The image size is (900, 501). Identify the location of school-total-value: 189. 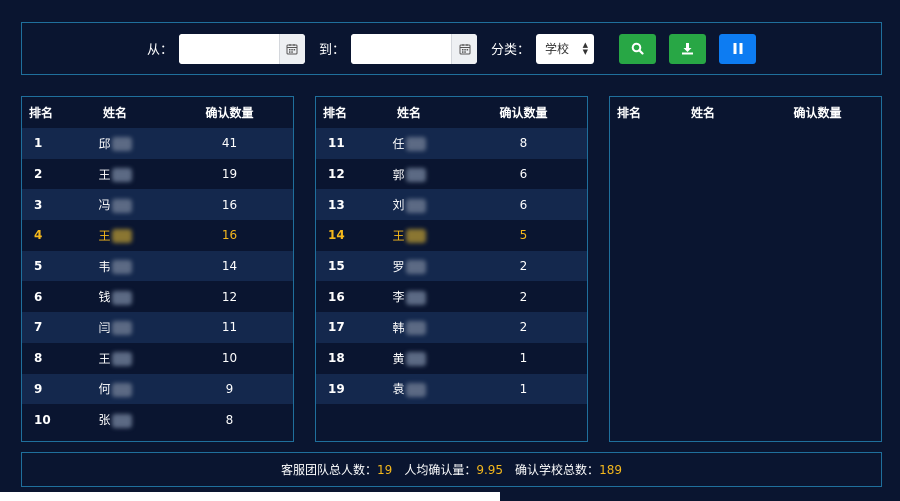
(610, 470).